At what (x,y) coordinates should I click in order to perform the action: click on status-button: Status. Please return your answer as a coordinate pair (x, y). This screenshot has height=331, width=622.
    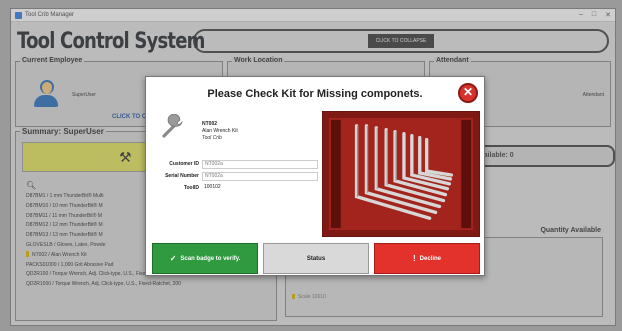
    Looking at the image, I should click on (316, 258).